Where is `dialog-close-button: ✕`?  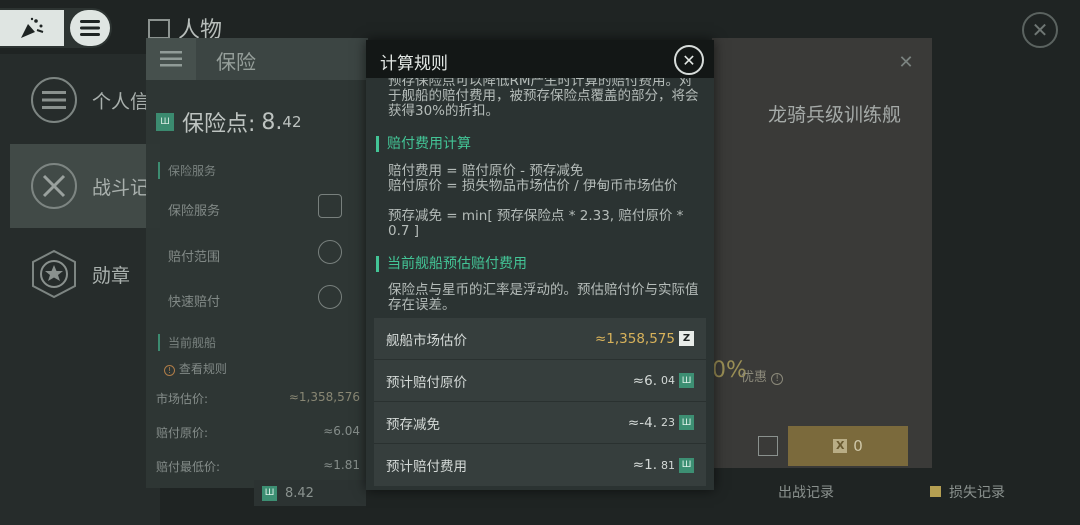 dialog-close-button: ✕ is located at coordinates (689, 60).